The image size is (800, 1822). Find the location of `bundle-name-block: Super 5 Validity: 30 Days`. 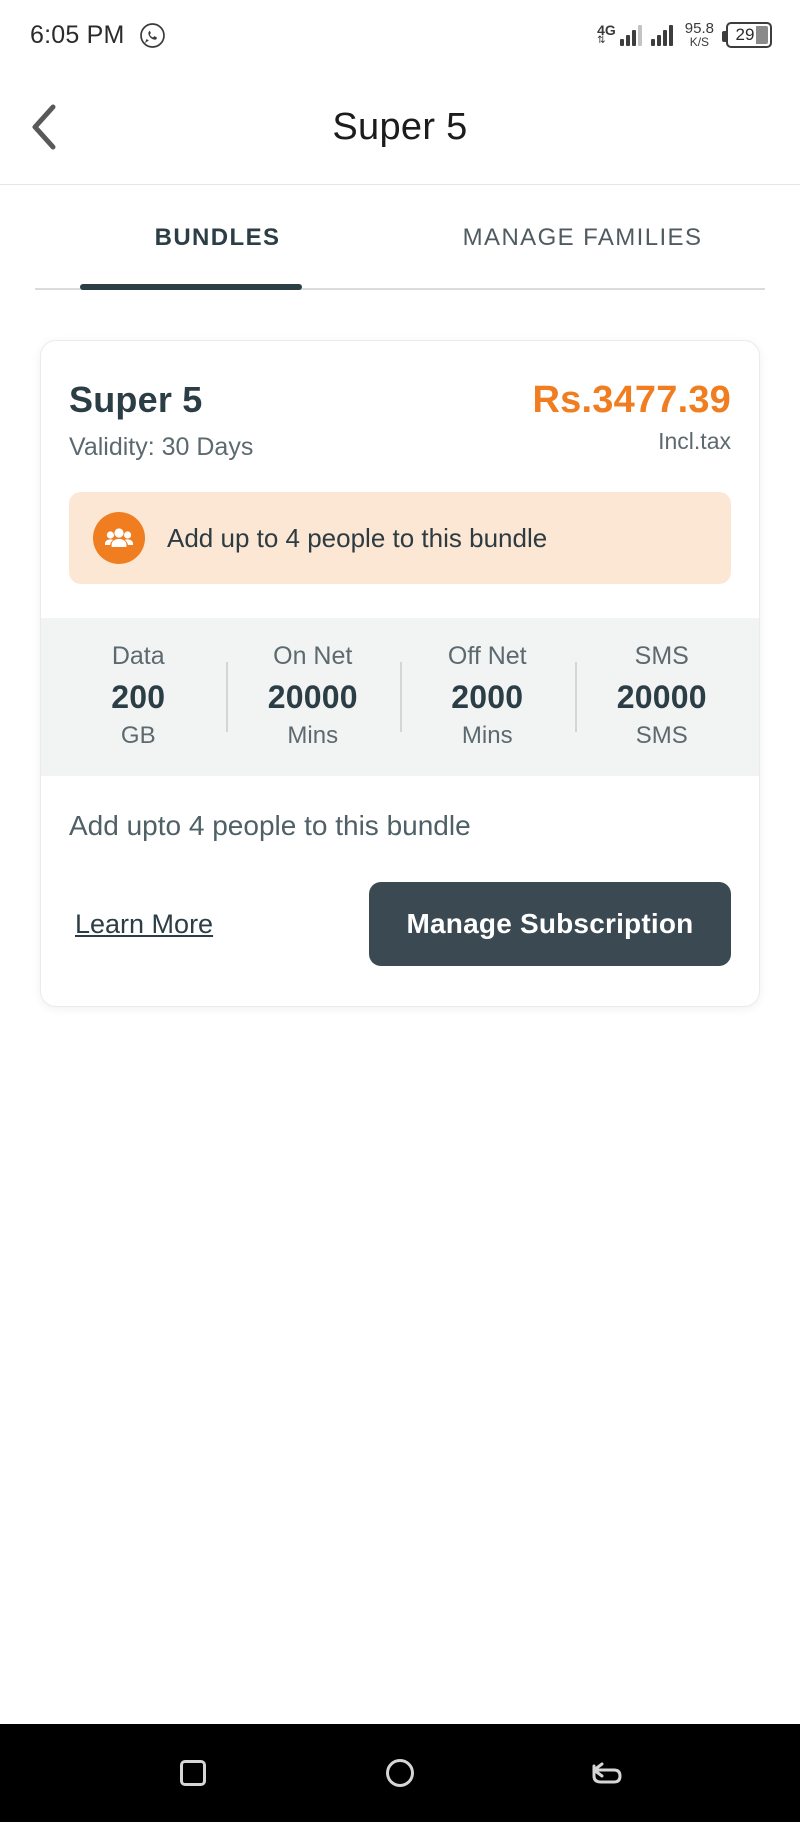

bundle-name-block: Super 5 Validity: 30 Days is located at coordinates (161, 420).